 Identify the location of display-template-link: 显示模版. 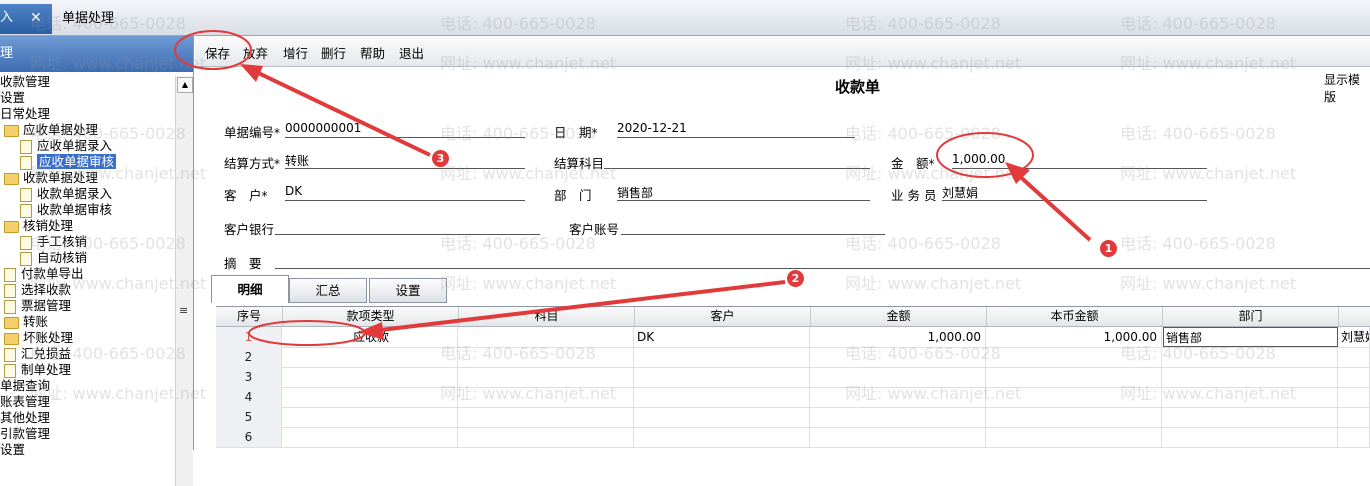
(1347, 88).